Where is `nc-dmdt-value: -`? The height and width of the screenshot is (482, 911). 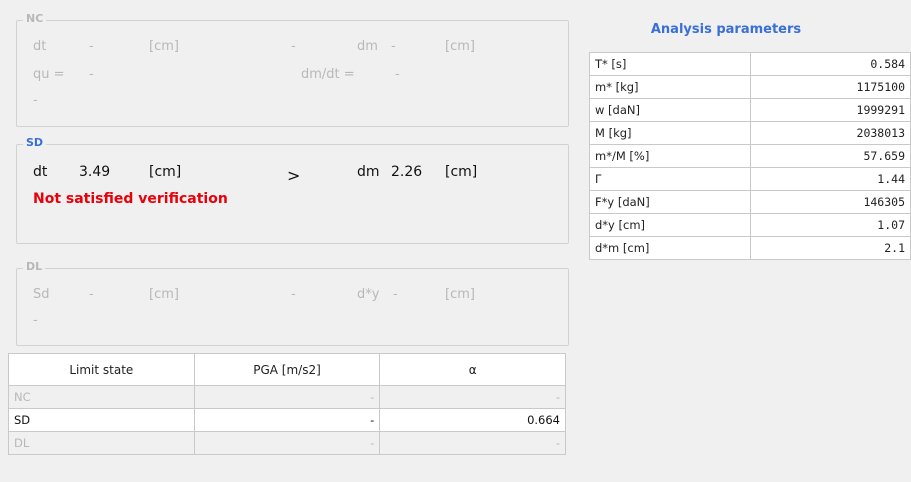
nc-dmdt-value: - is located at coordinates (397, 74).